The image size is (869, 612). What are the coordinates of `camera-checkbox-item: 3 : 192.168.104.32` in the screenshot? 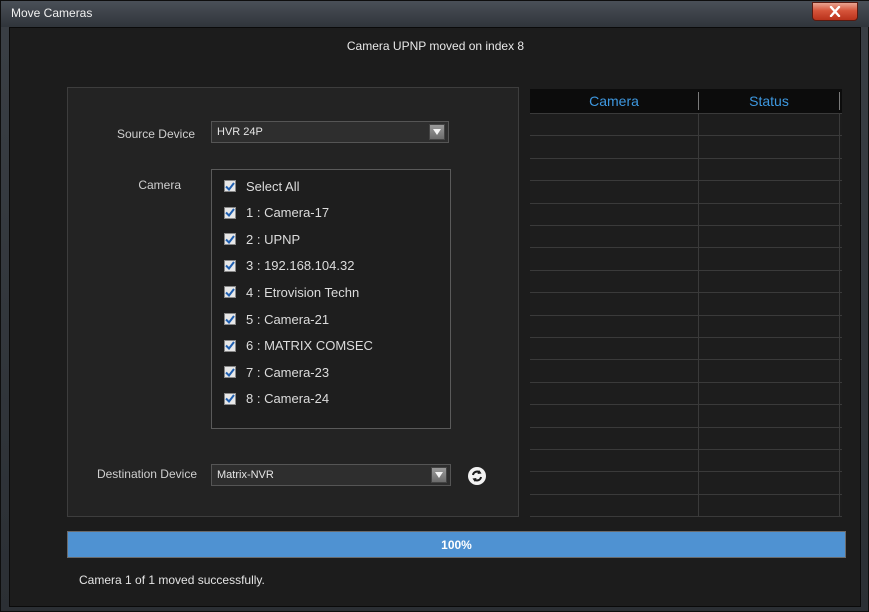 It's located at (289, 266).